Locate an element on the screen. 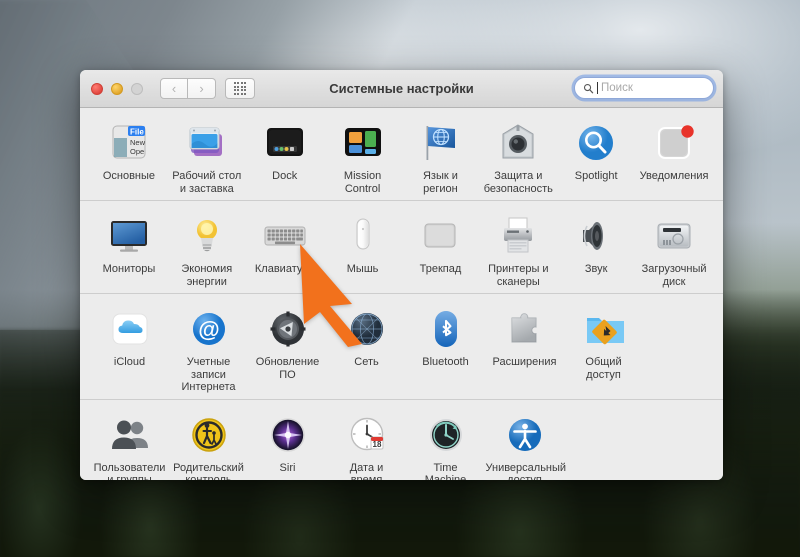 The image size is (800, 557). pref-pane-sound: Звук is located at coordinates (596, 247).